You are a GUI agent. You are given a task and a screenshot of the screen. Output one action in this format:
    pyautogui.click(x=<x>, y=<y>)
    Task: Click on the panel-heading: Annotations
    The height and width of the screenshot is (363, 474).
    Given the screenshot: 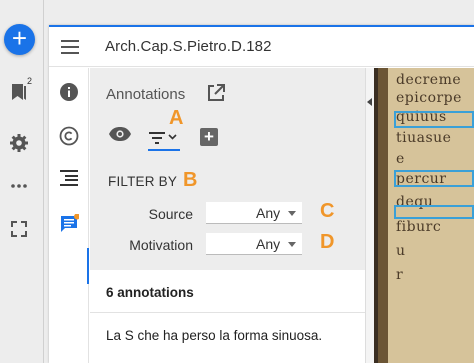 What is the action you would take?
    pyautogui.click(x=146, y=94)
    